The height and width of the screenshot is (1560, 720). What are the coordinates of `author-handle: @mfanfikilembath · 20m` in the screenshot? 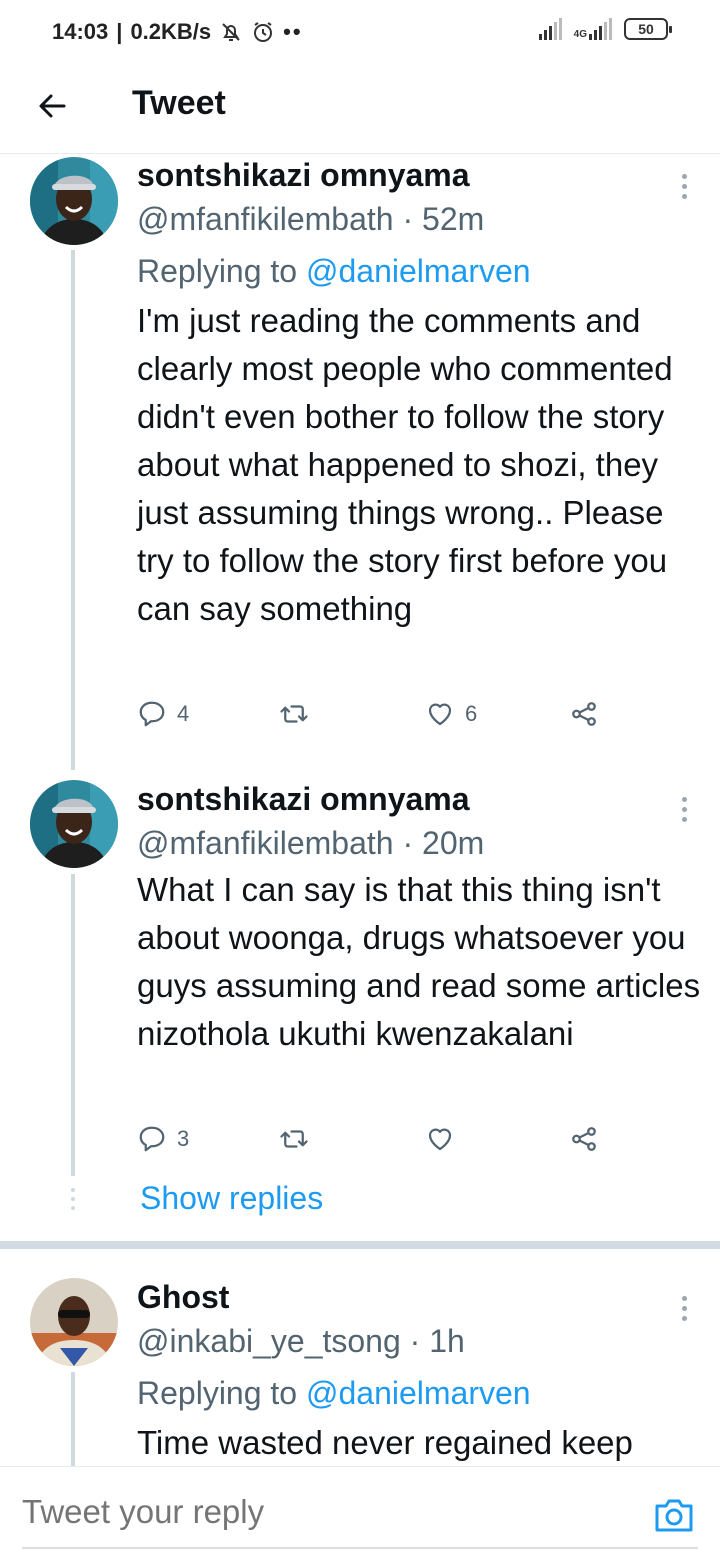 It's located at (311, 843).